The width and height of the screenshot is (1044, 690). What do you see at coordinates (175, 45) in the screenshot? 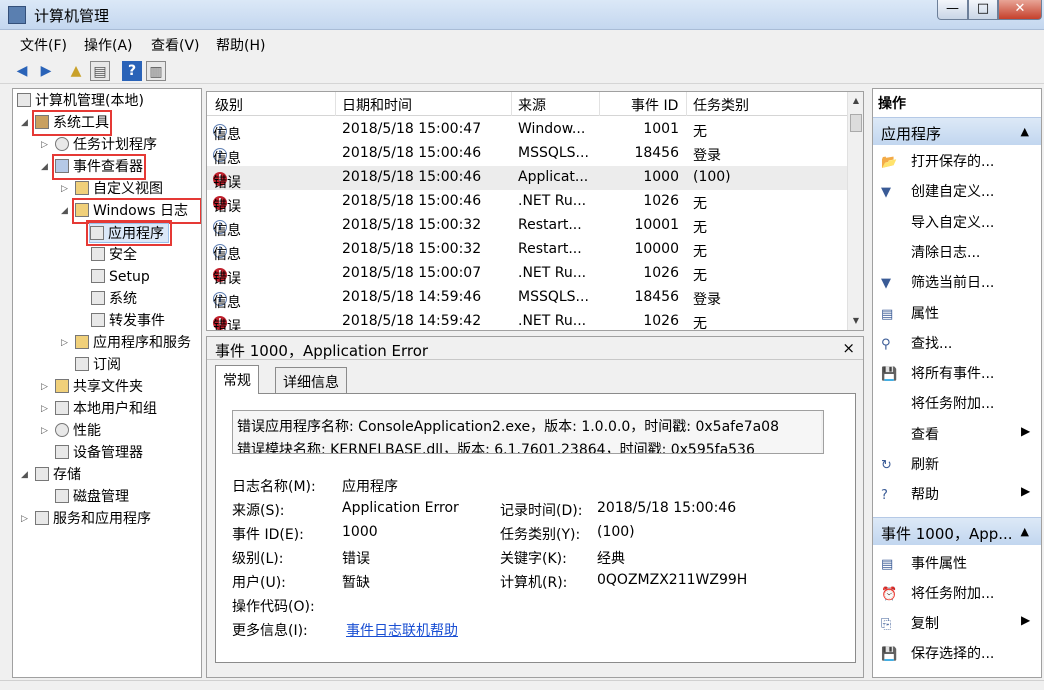
I see `menu-view: 查看(V)` at bounding box center [175, 45].